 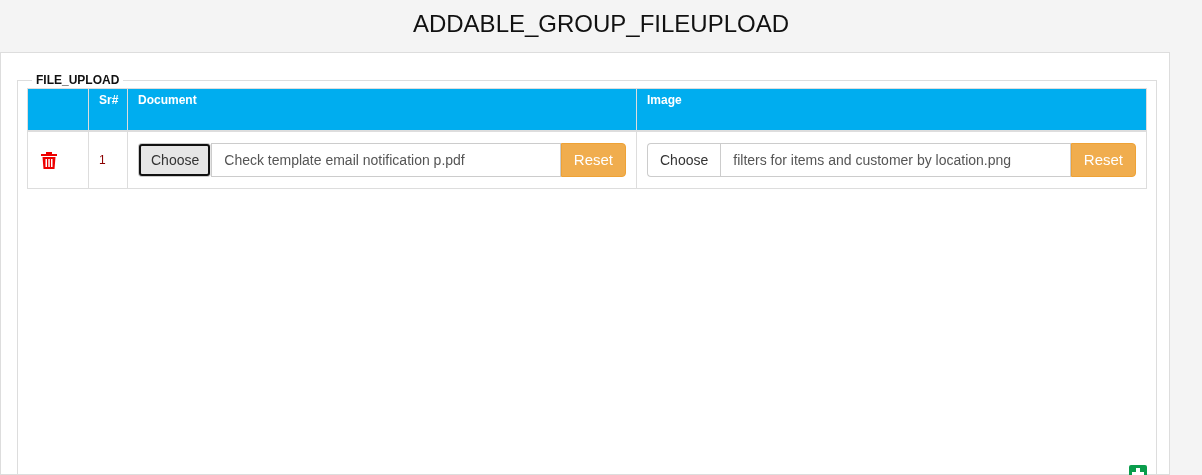 I want to click on group-legend: FILE_UPLOAD, so click(x=78, y=80).